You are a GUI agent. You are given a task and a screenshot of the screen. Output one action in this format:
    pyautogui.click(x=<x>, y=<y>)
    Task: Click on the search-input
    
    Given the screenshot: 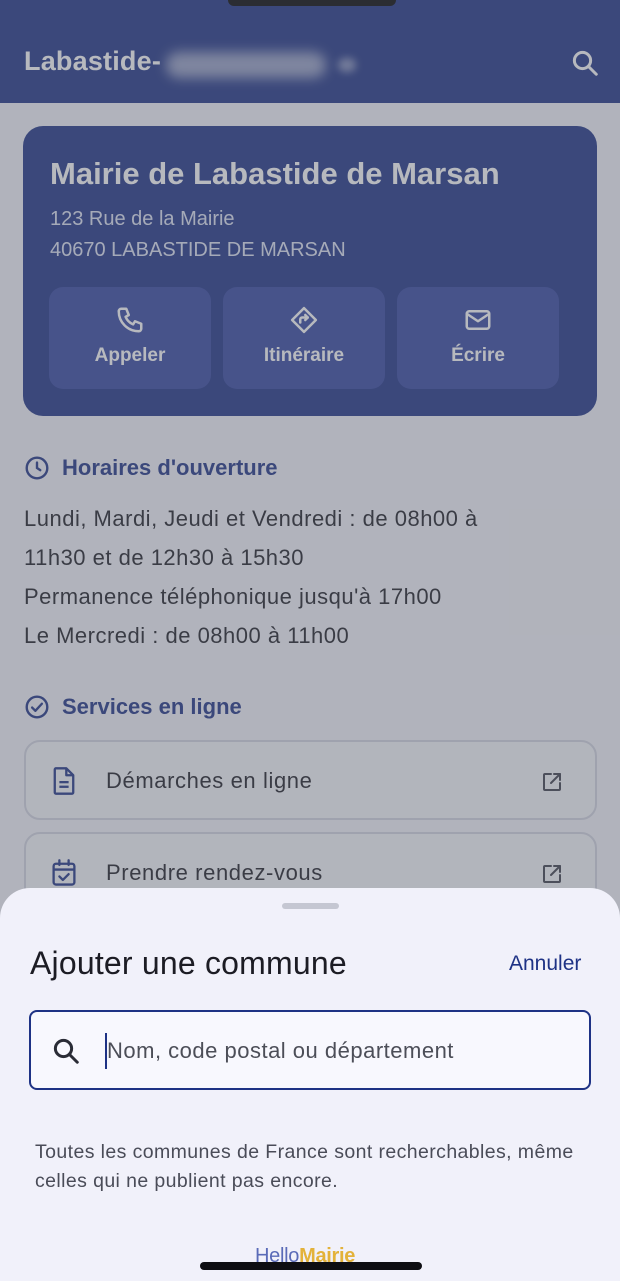 What is the action you would take?
    pyautogui.click(x=337, y=1051)
    